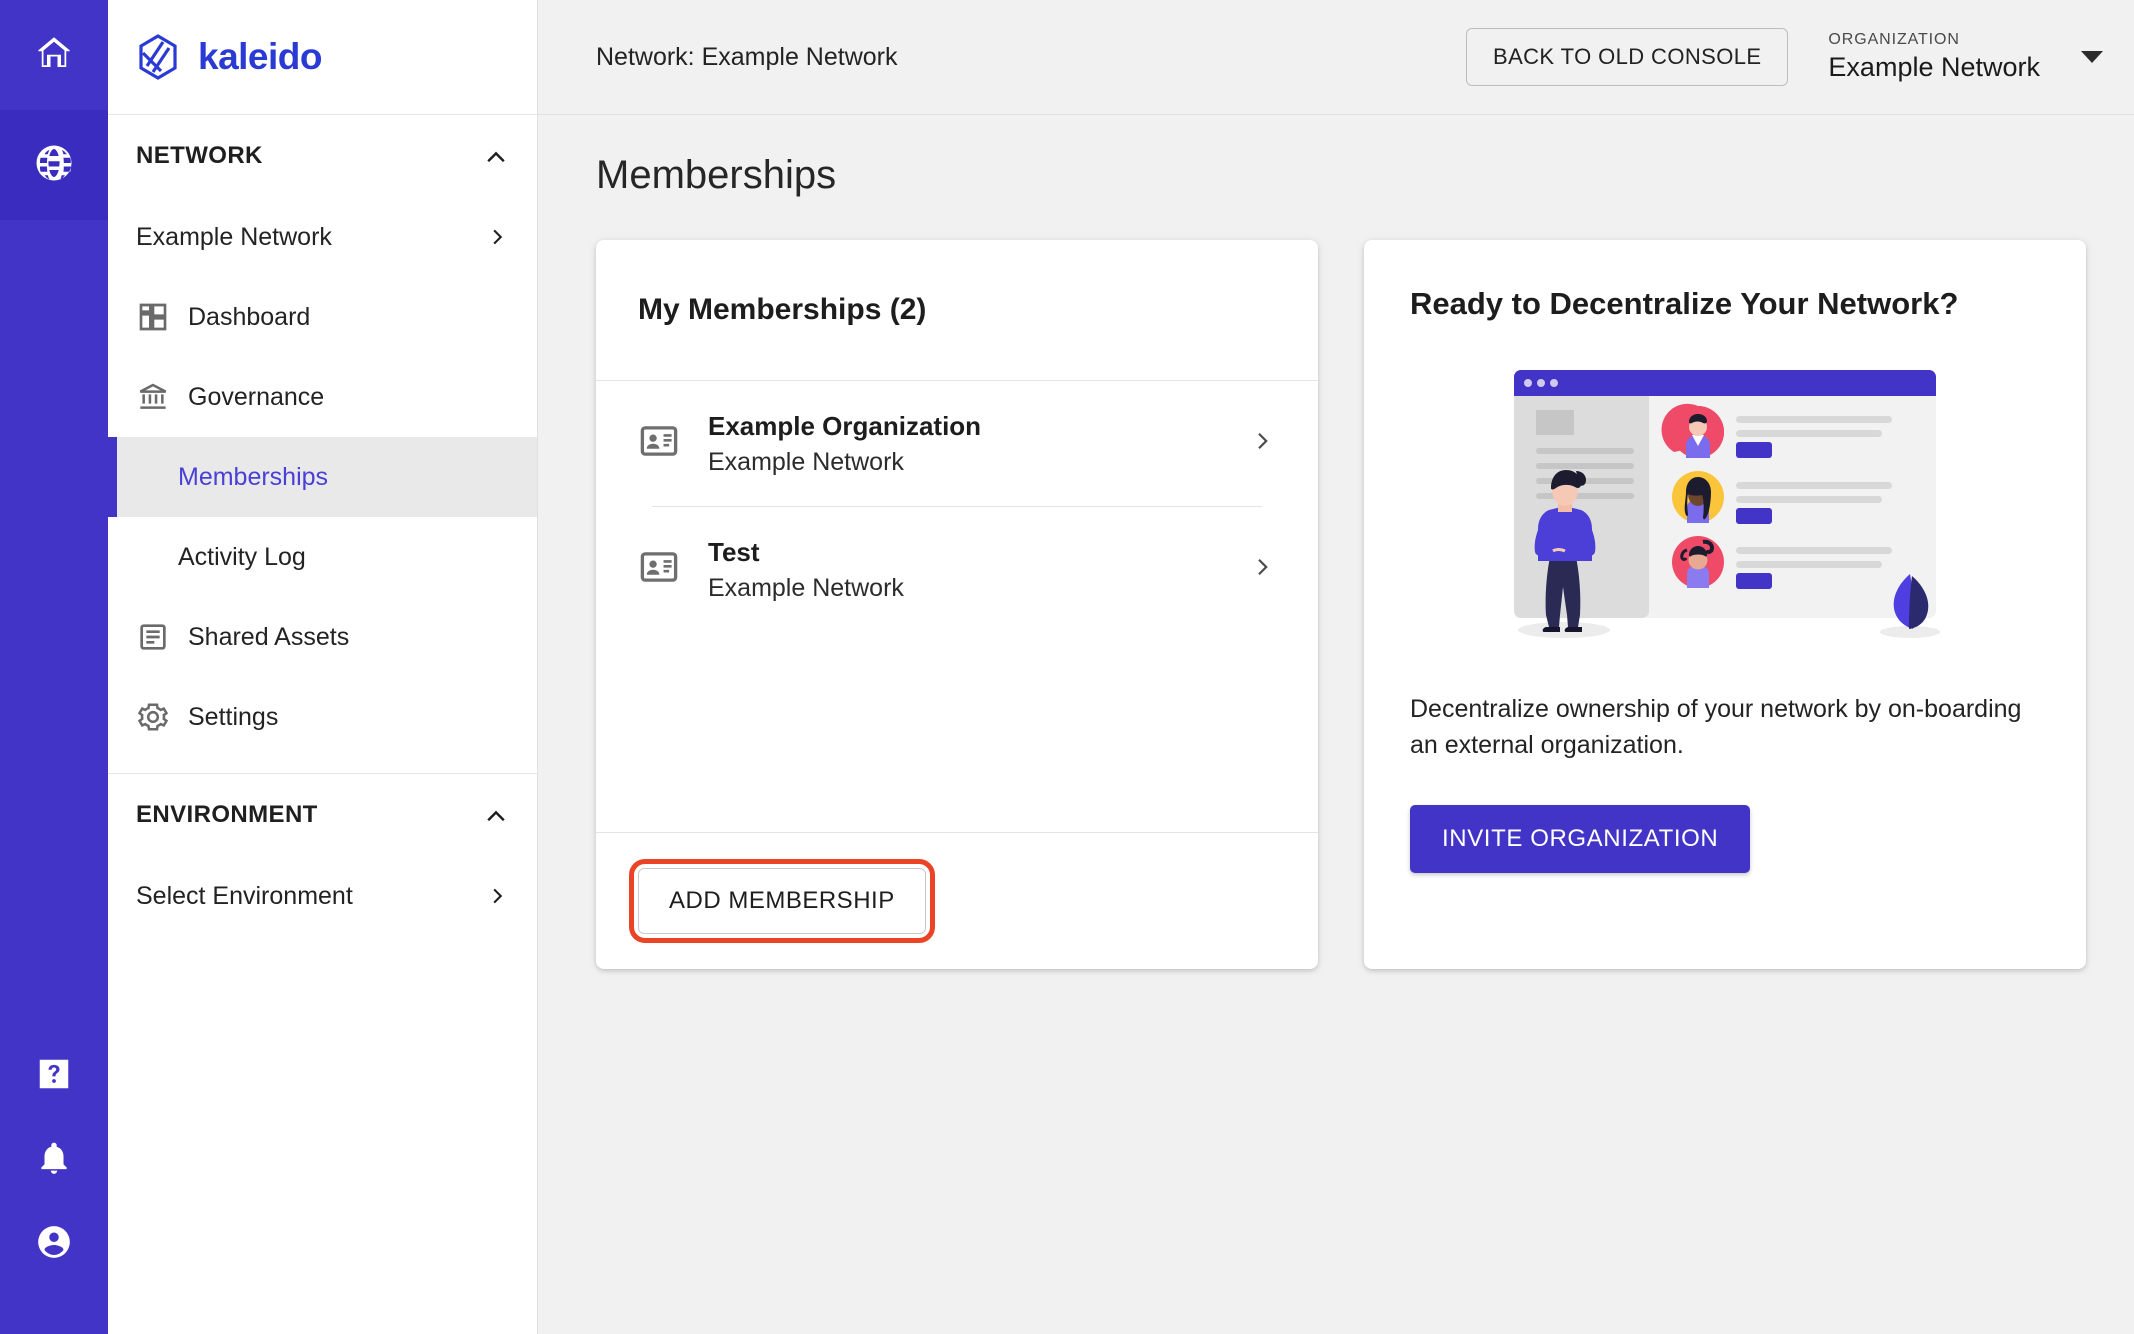 Image resolution: width=2134 pixels, height=1334 pixels. Describe the element at coordinates (253, 476) in the screenshot. I see `sidebar-item-label: Memberships` at that location.